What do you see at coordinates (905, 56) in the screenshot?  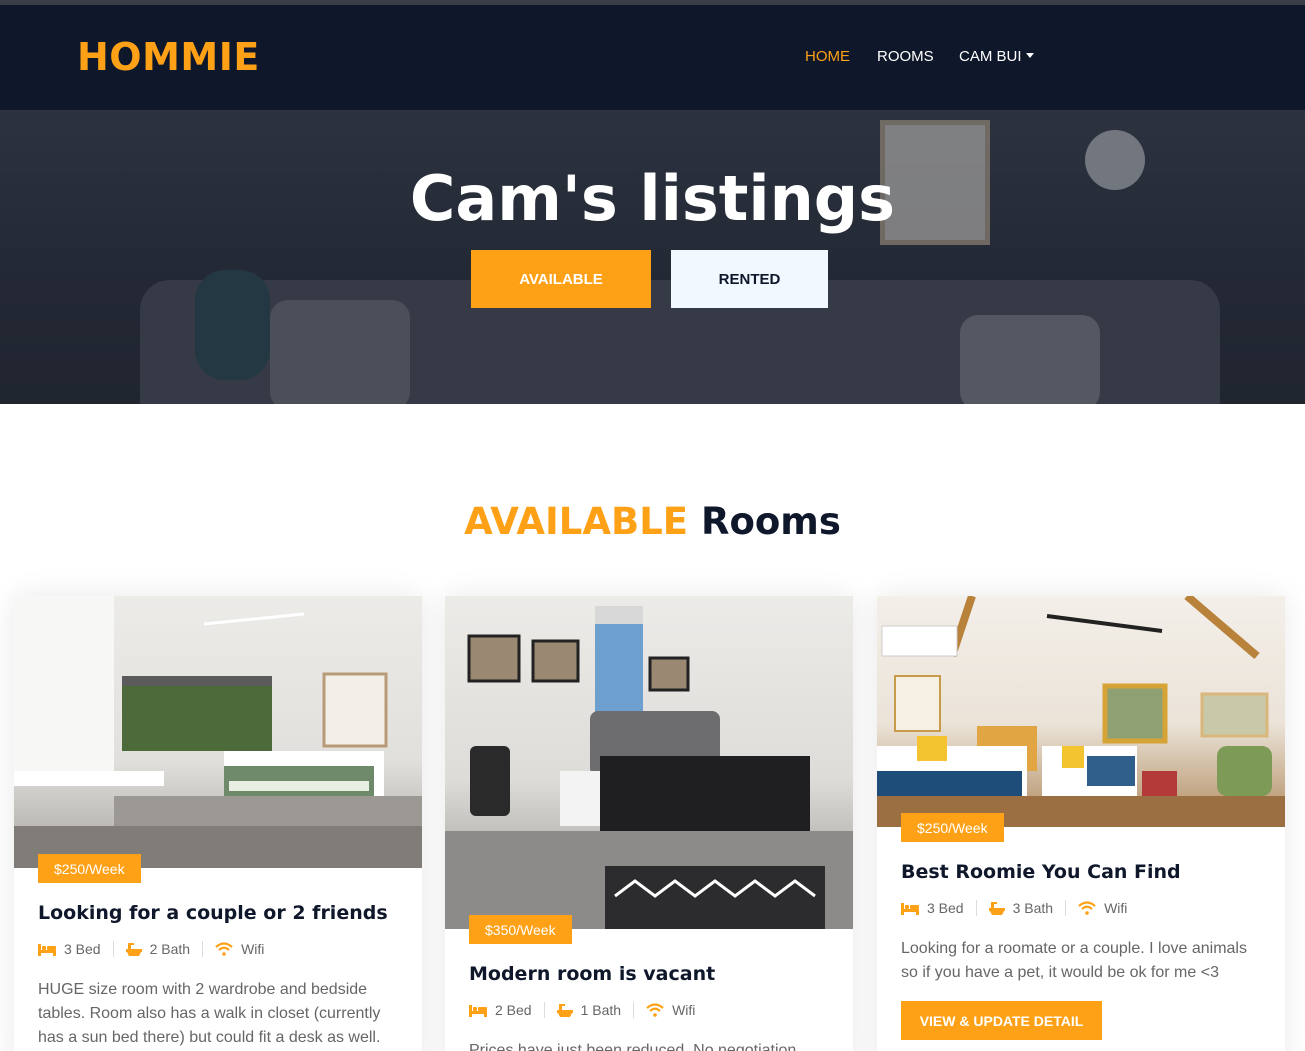 I see `nav-rooms: ROOMS` at bounding box center [905, 56].